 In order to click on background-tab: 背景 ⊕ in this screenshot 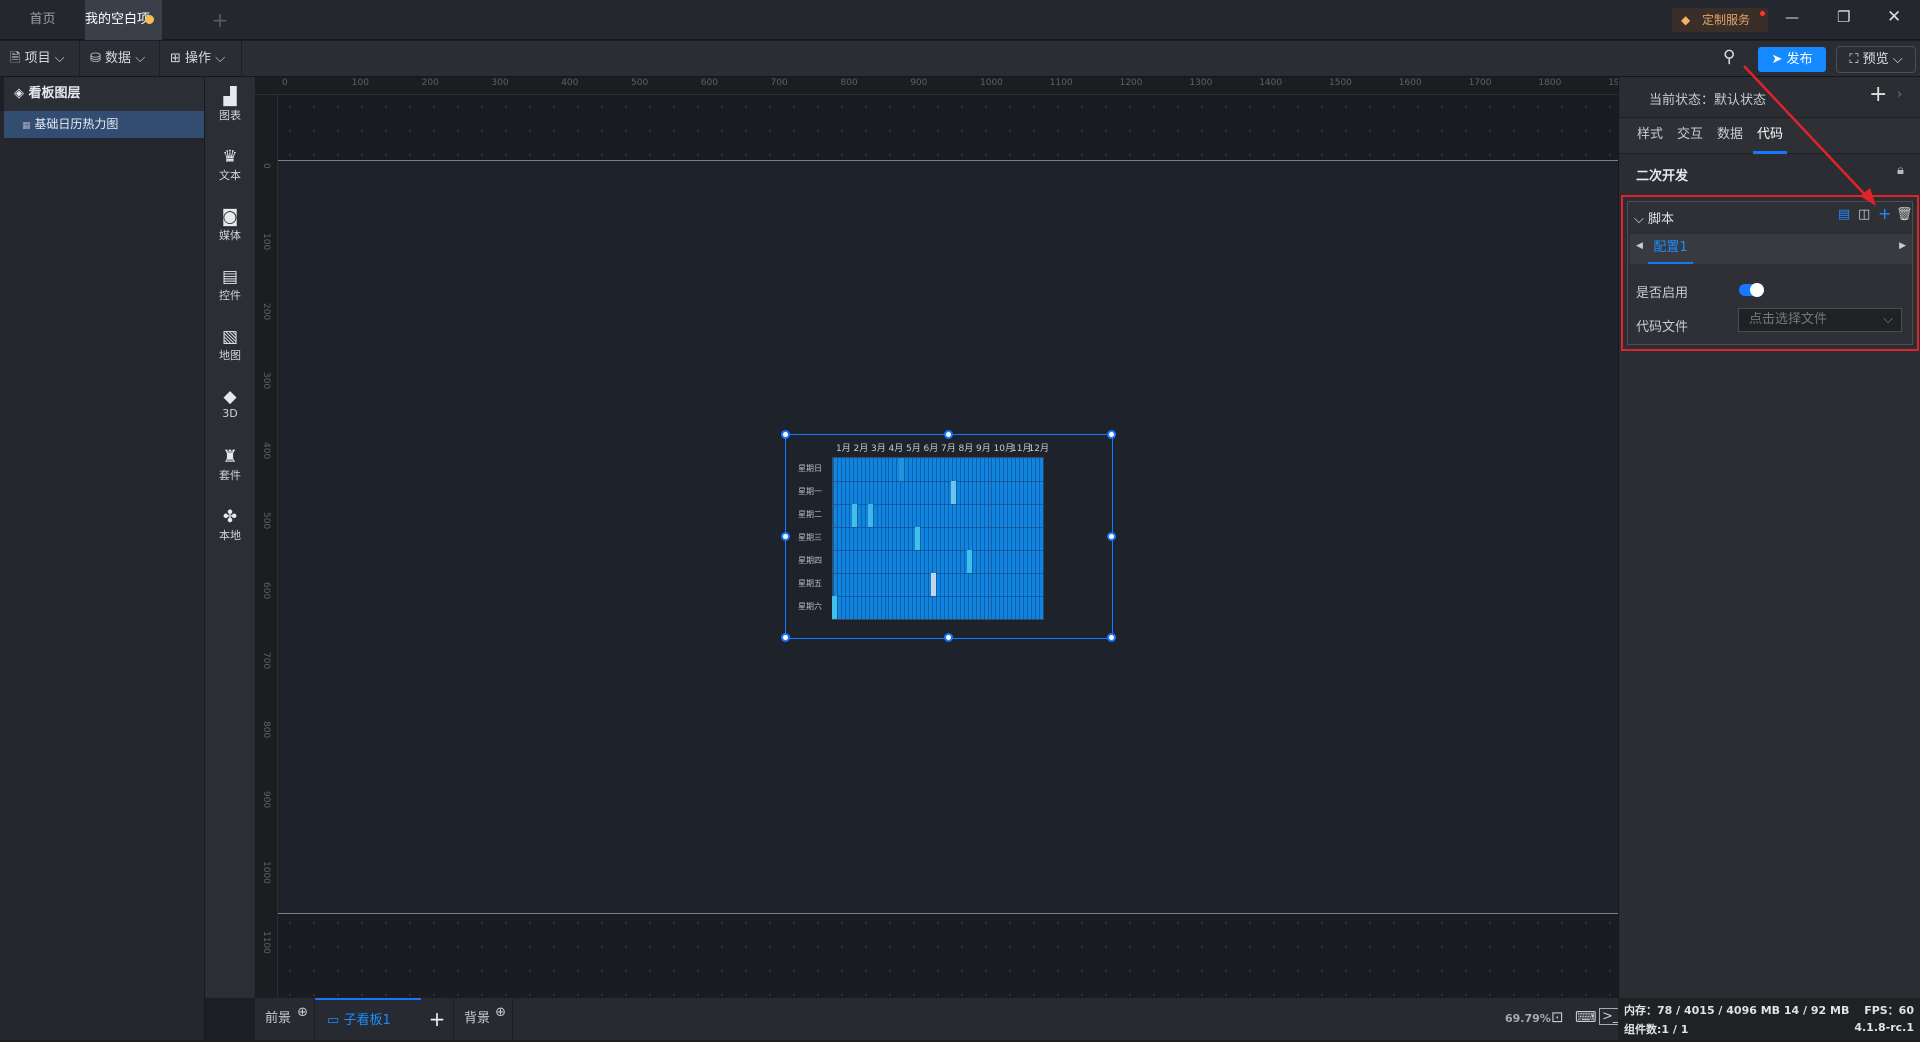, I will do `click(483, 1019)`.